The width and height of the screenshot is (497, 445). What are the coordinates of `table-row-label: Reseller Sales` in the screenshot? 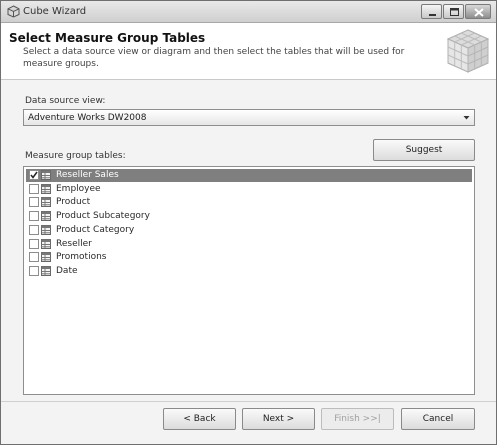 It's located at (87, 175).